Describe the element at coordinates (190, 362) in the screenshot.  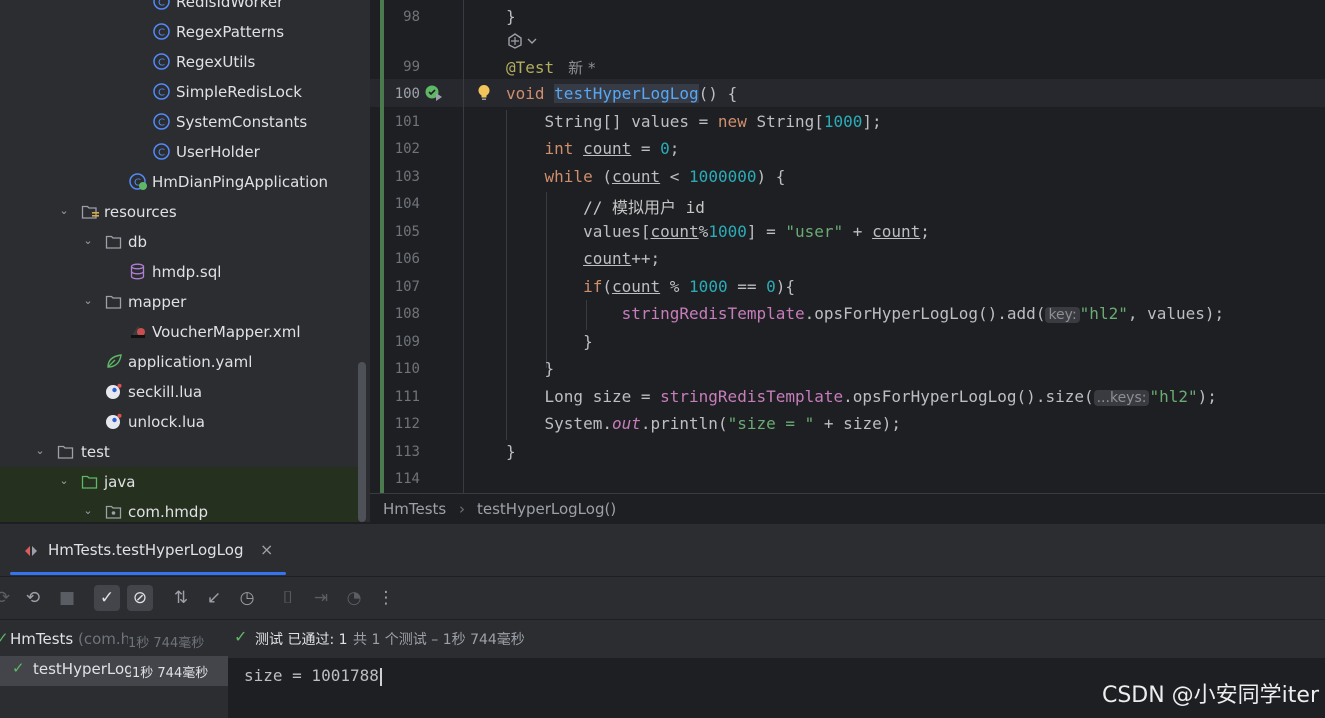
I see `tree-item-label: application.yaml` at that location.